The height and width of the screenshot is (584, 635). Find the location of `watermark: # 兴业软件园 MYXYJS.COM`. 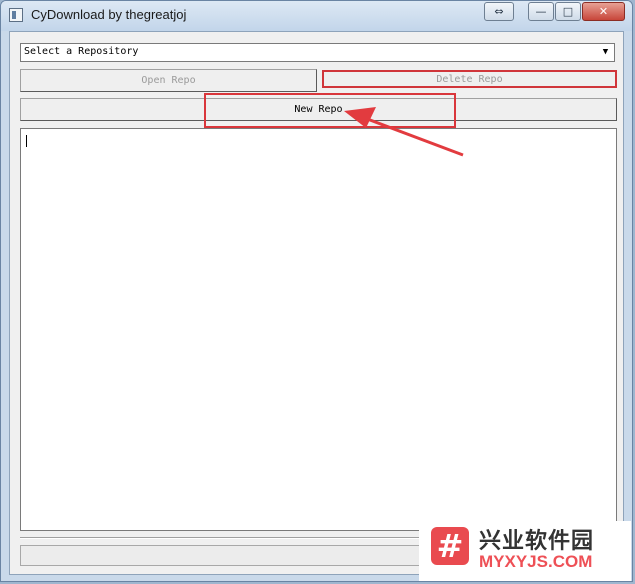

watermark: # 兴业软件园 MYXYJS.COM is located at coordinates (525, 551).